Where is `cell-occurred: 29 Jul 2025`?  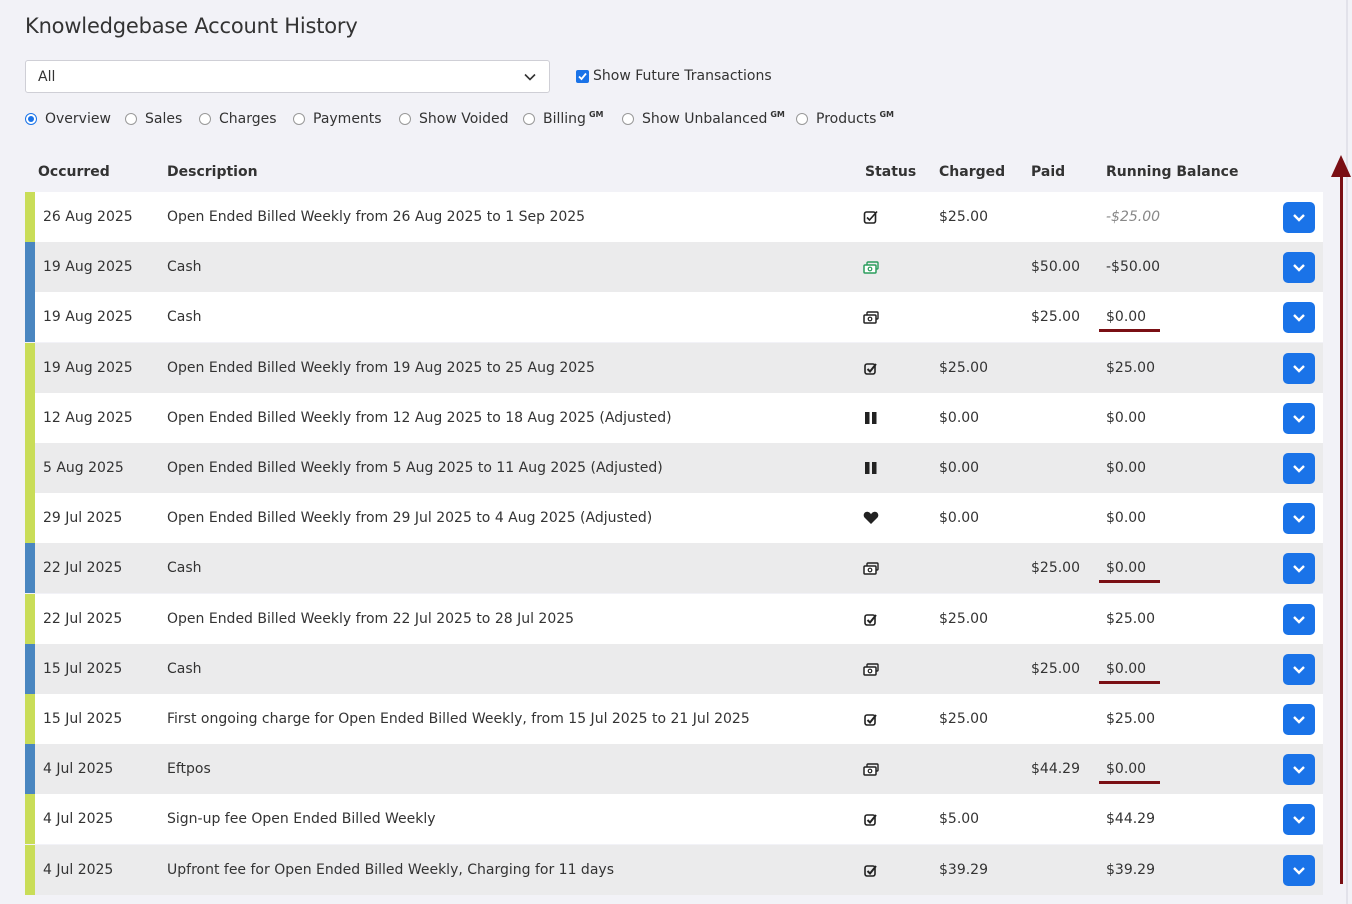
cell-occurred: 29 Jul 2025 is located at coordinates (83, 518).